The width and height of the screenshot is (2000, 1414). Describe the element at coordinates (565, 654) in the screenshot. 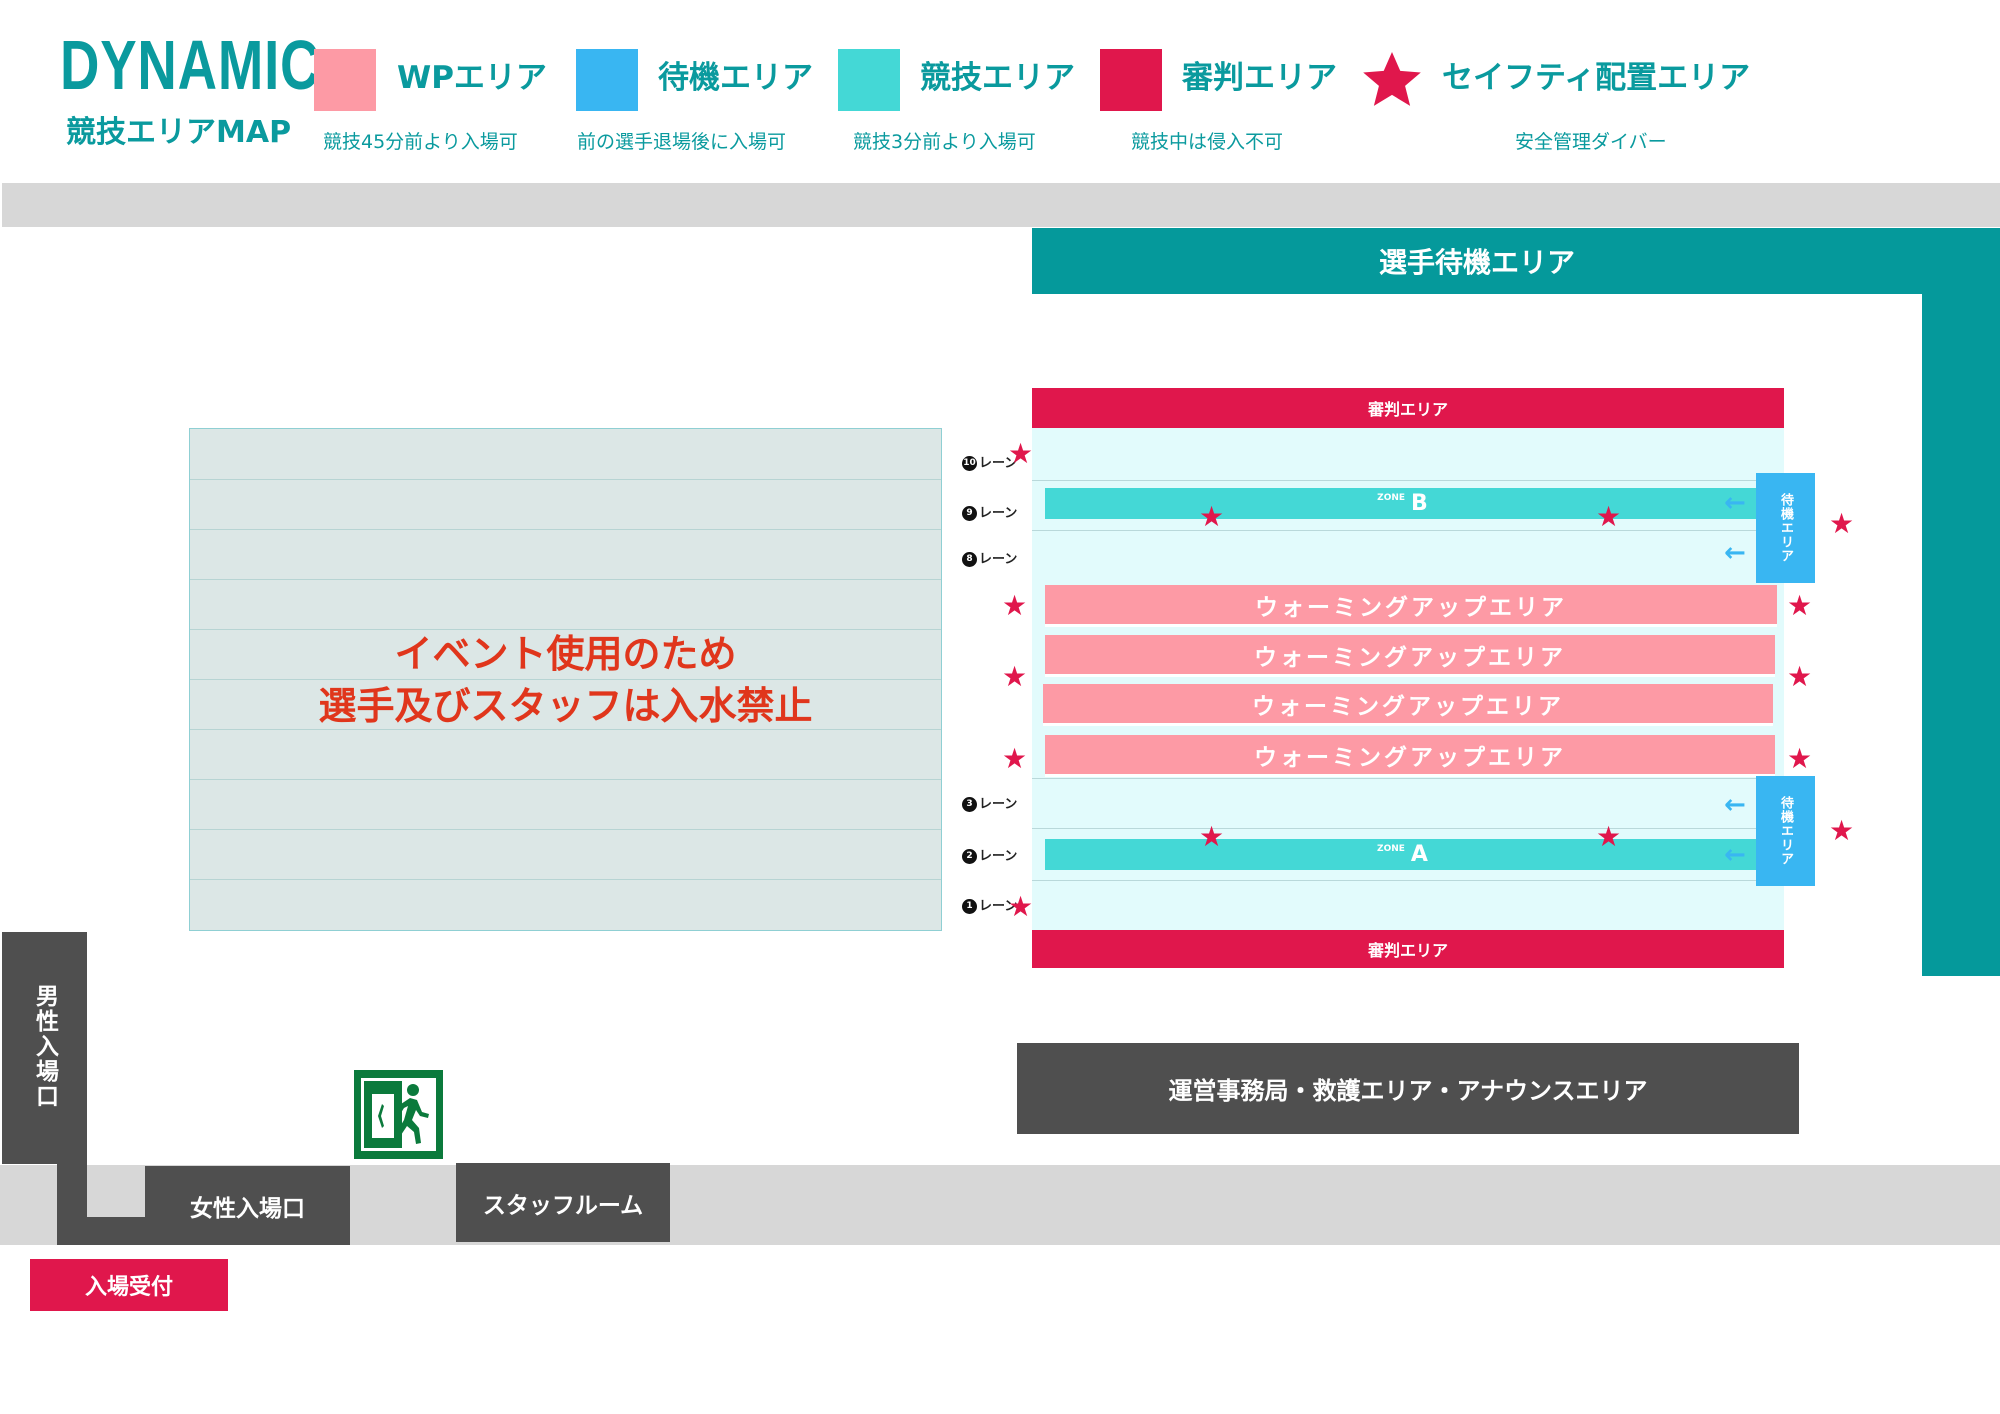

I see `event-notice-line1: イベント使用のため` at that location.